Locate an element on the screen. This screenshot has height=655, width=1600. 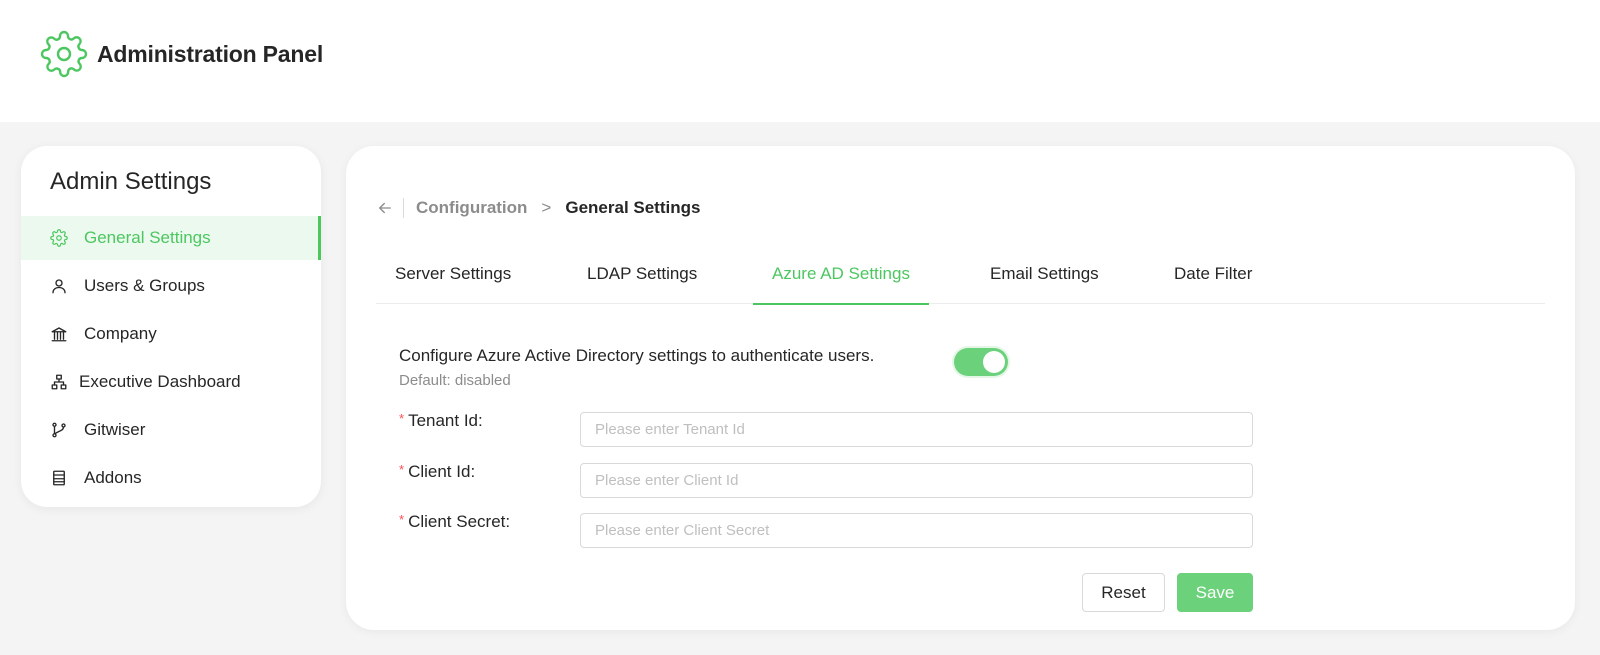
tab-server-settings: Server Settings is located at coordinates (453, 280).